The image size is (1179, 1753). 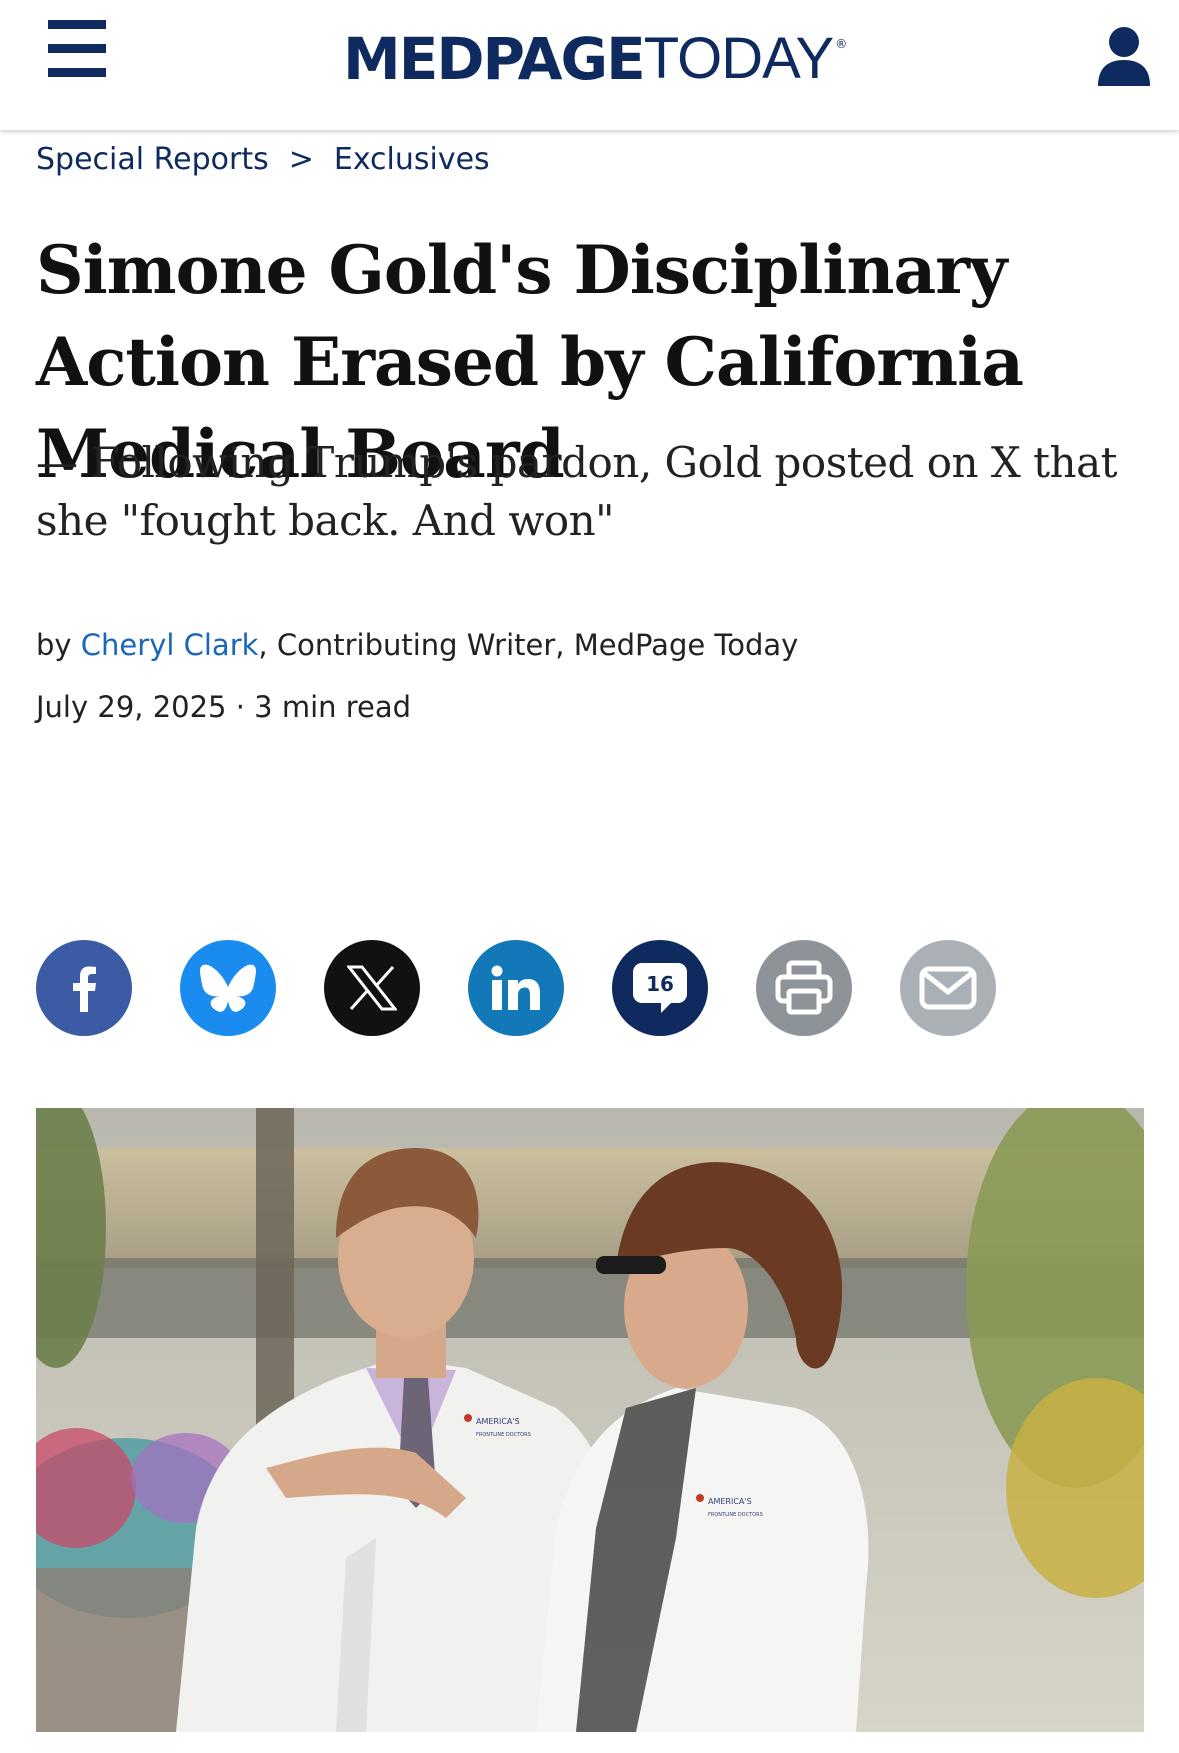 I want to click on facebook-icon, so click(x=84, y=989).